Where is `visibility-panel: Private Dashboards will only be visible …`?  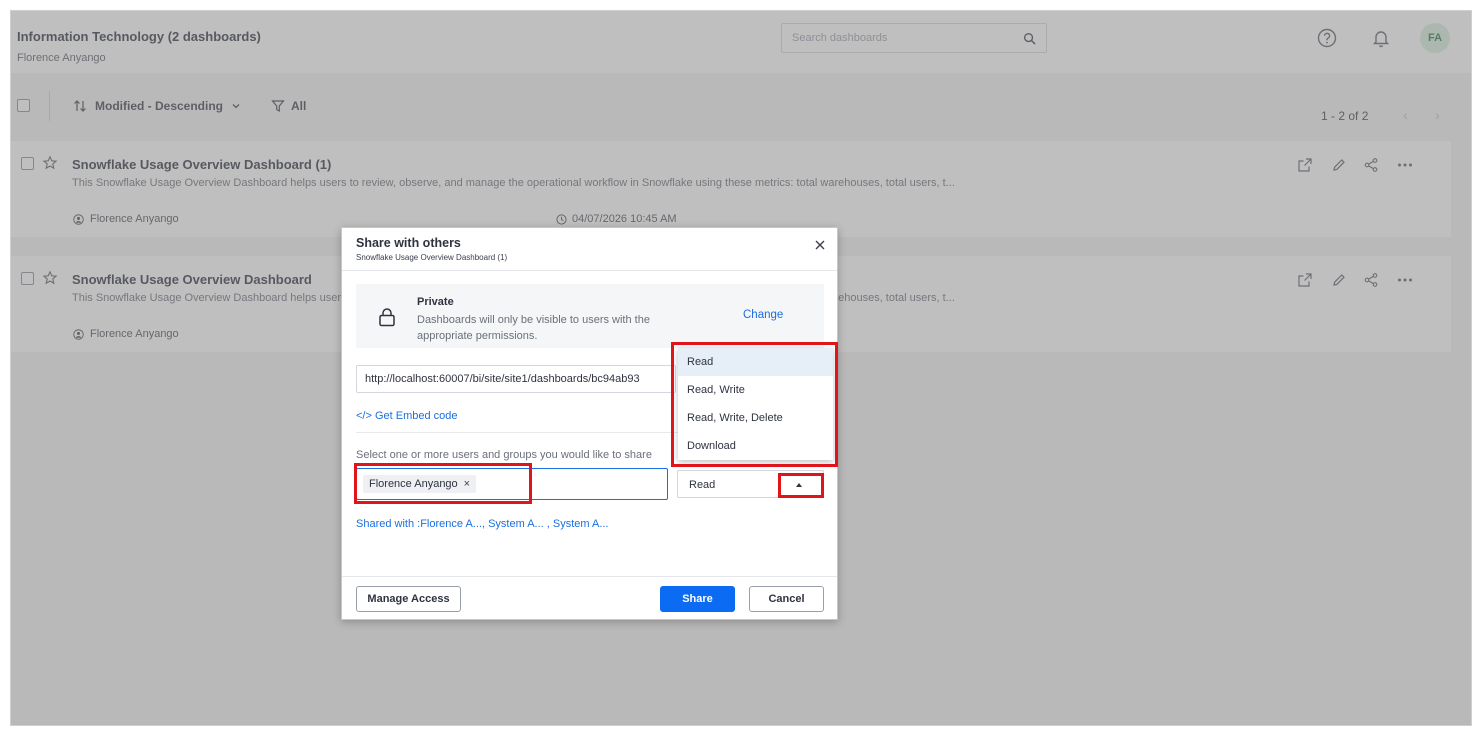
visibility-panel: Private Dashboards will only be visible … is located at coordinates (590, 316).